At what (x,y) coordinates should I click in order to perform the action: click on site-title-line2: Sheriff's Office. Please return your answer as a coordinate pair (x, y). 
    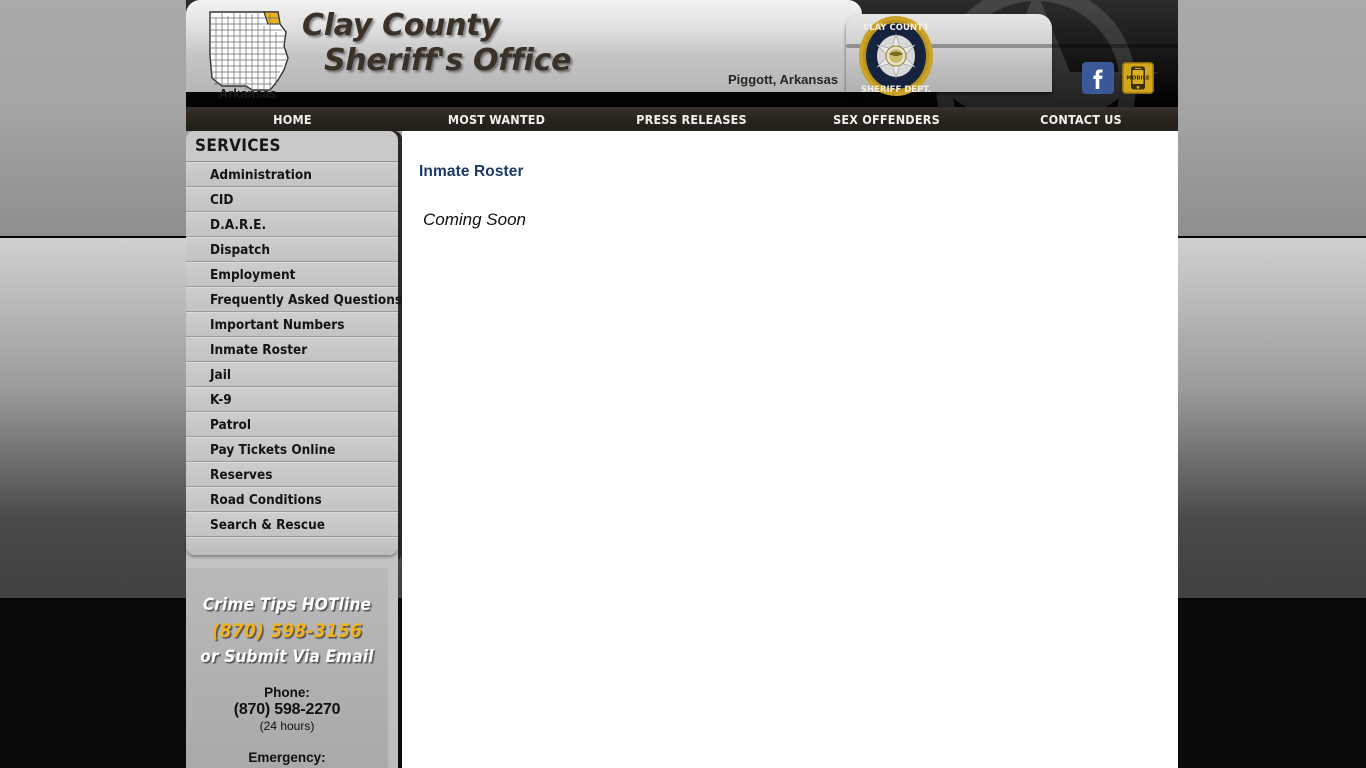
    Looking at the image, I should click on (448, 60).